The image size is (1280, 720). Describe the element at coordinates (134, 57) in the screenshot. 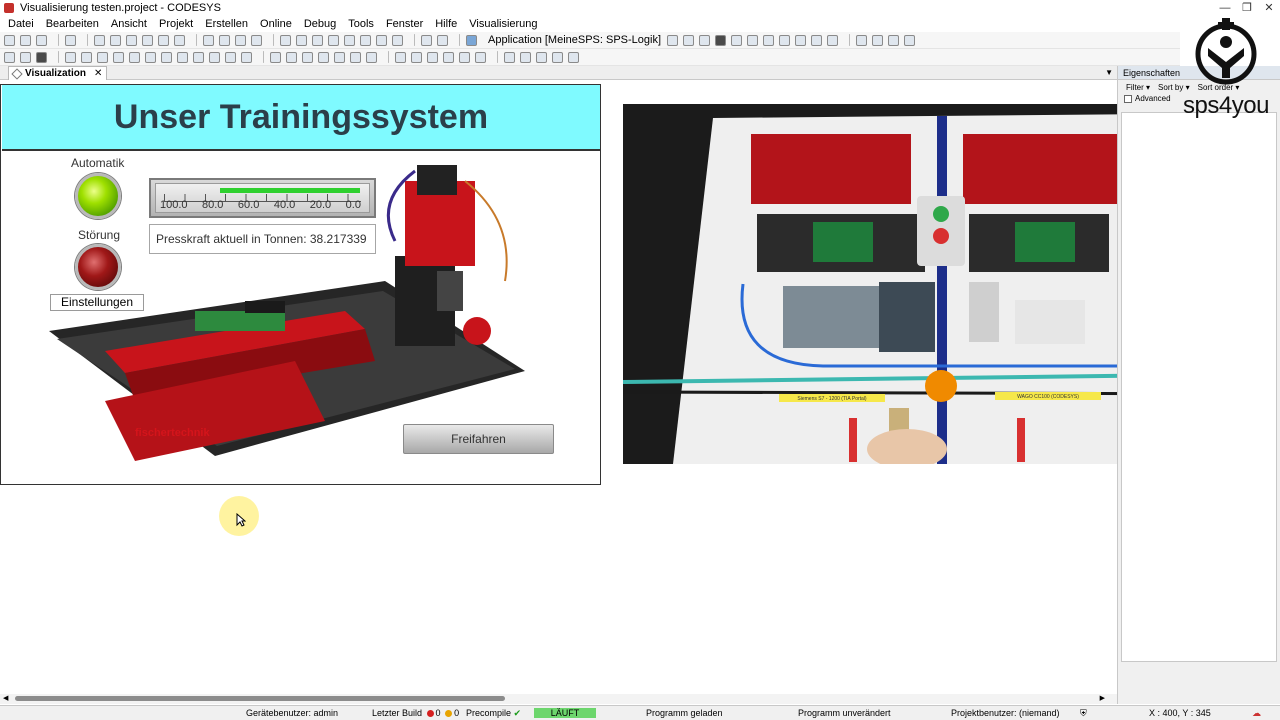

I see `visu-button-icon` at that location.